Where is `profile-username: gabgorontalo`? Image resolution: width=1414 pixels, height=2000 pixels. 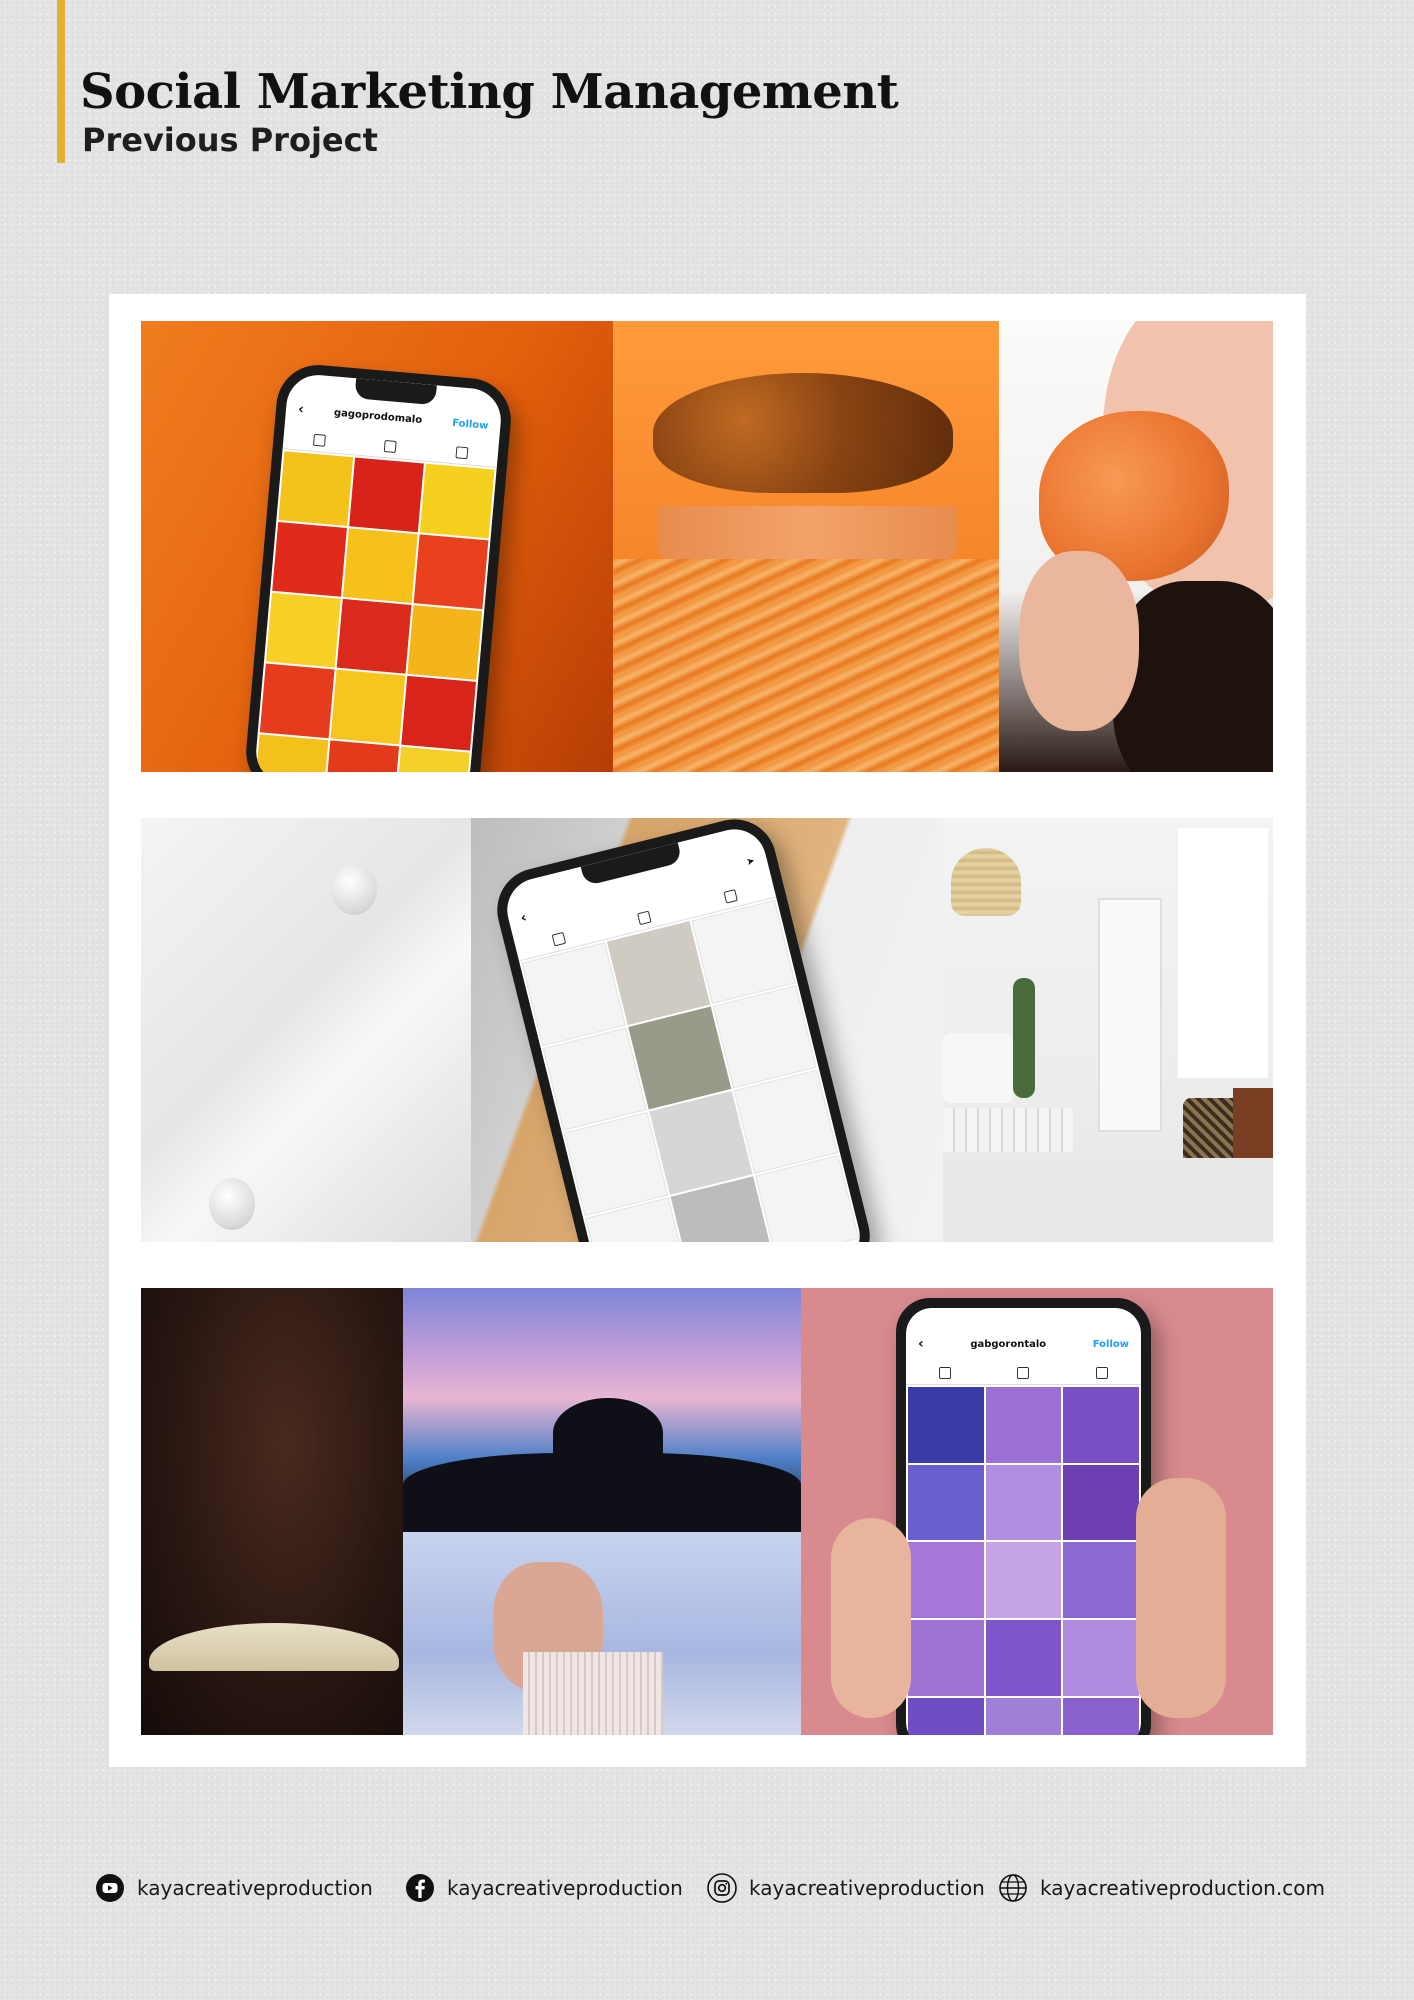 profile-username: gabgorontalo is located at coordinates (1008, 1344).